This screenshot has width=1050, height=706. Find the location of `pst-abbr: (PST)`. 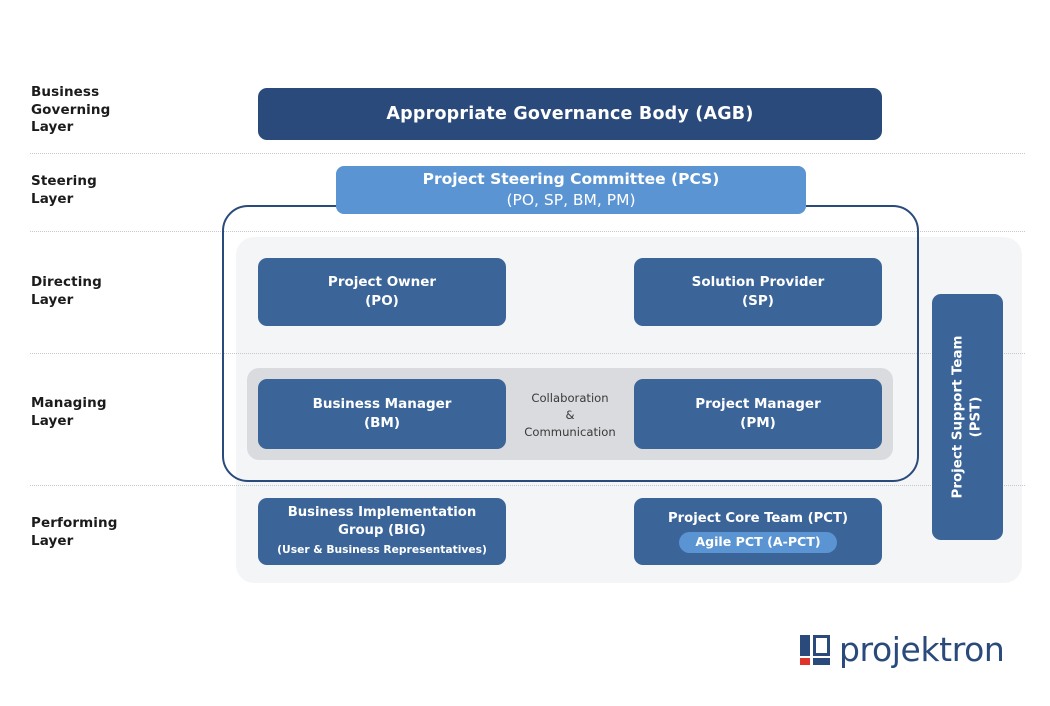

pst-abbr: (PST) is located at coordinates (976, 417).